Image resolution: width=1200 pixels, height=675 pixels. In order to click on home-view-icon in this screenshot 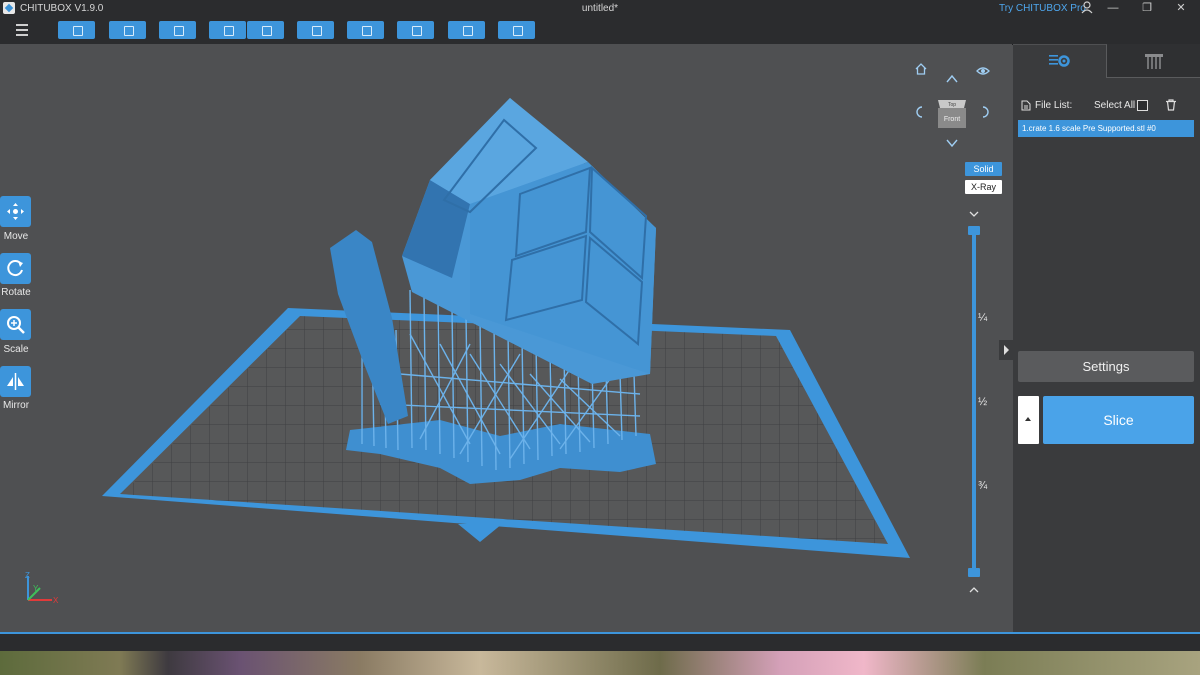, I will do `click(921, 69)`.